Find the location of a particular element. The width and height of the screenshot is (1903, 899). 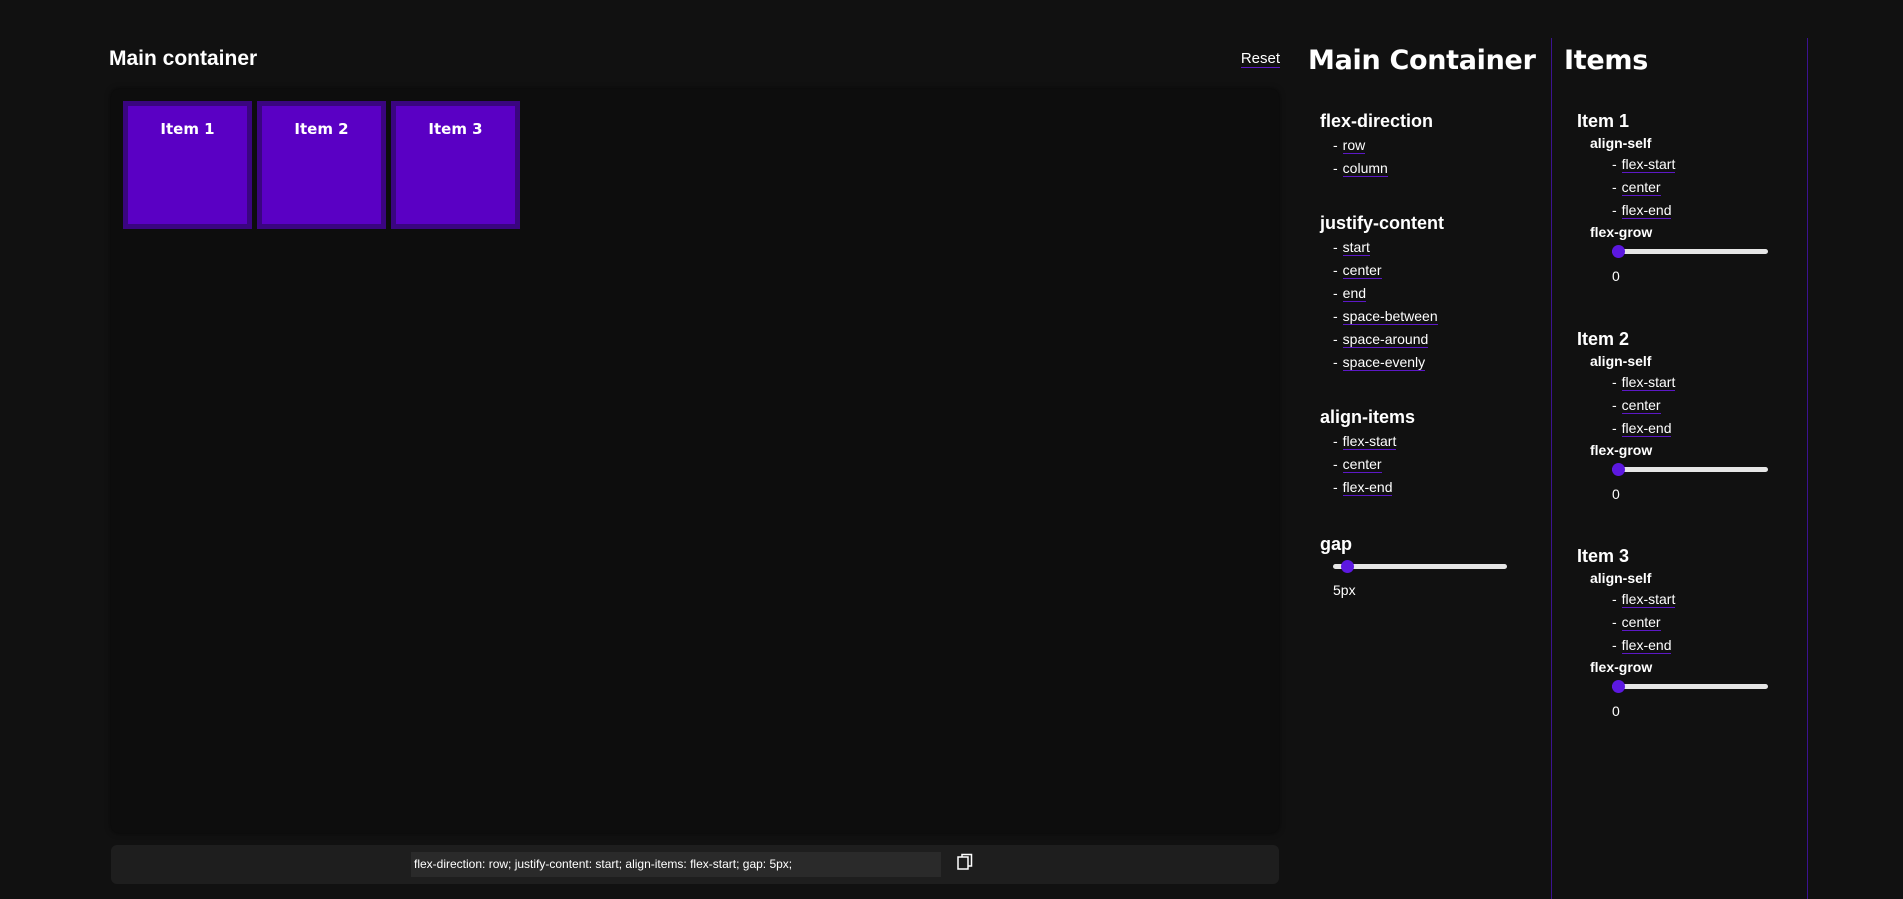

item-title: Item 3 is located at coordinates (1603, 556).